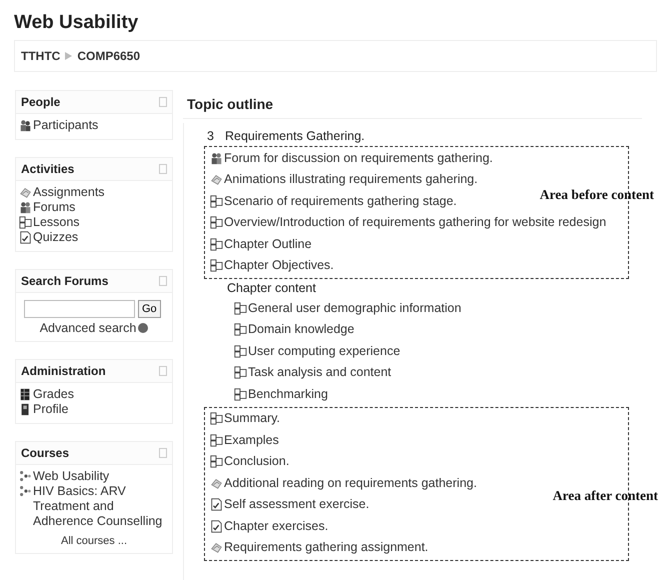  Describe the element at coordinates (47, 169) in the screenshot. I see `block-title: Activities` at that location.